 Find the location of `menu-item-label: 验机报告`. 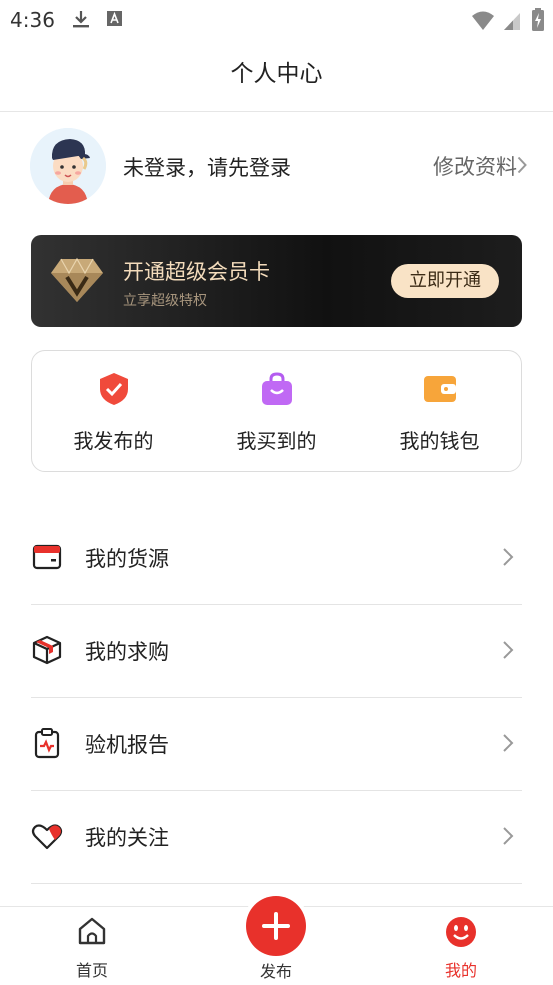

menu-item-label: 验机报告 is located at coordinates (127, 745).